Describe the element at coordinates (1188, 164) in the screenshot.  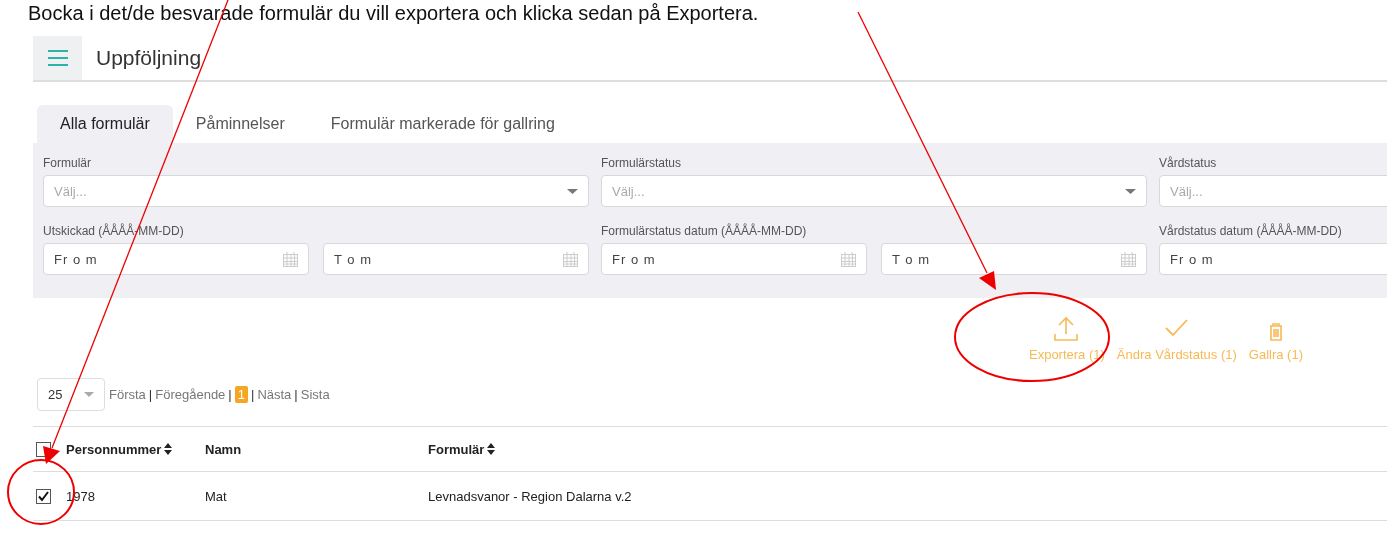
I see `field-label: Vårdstatus` at that location.